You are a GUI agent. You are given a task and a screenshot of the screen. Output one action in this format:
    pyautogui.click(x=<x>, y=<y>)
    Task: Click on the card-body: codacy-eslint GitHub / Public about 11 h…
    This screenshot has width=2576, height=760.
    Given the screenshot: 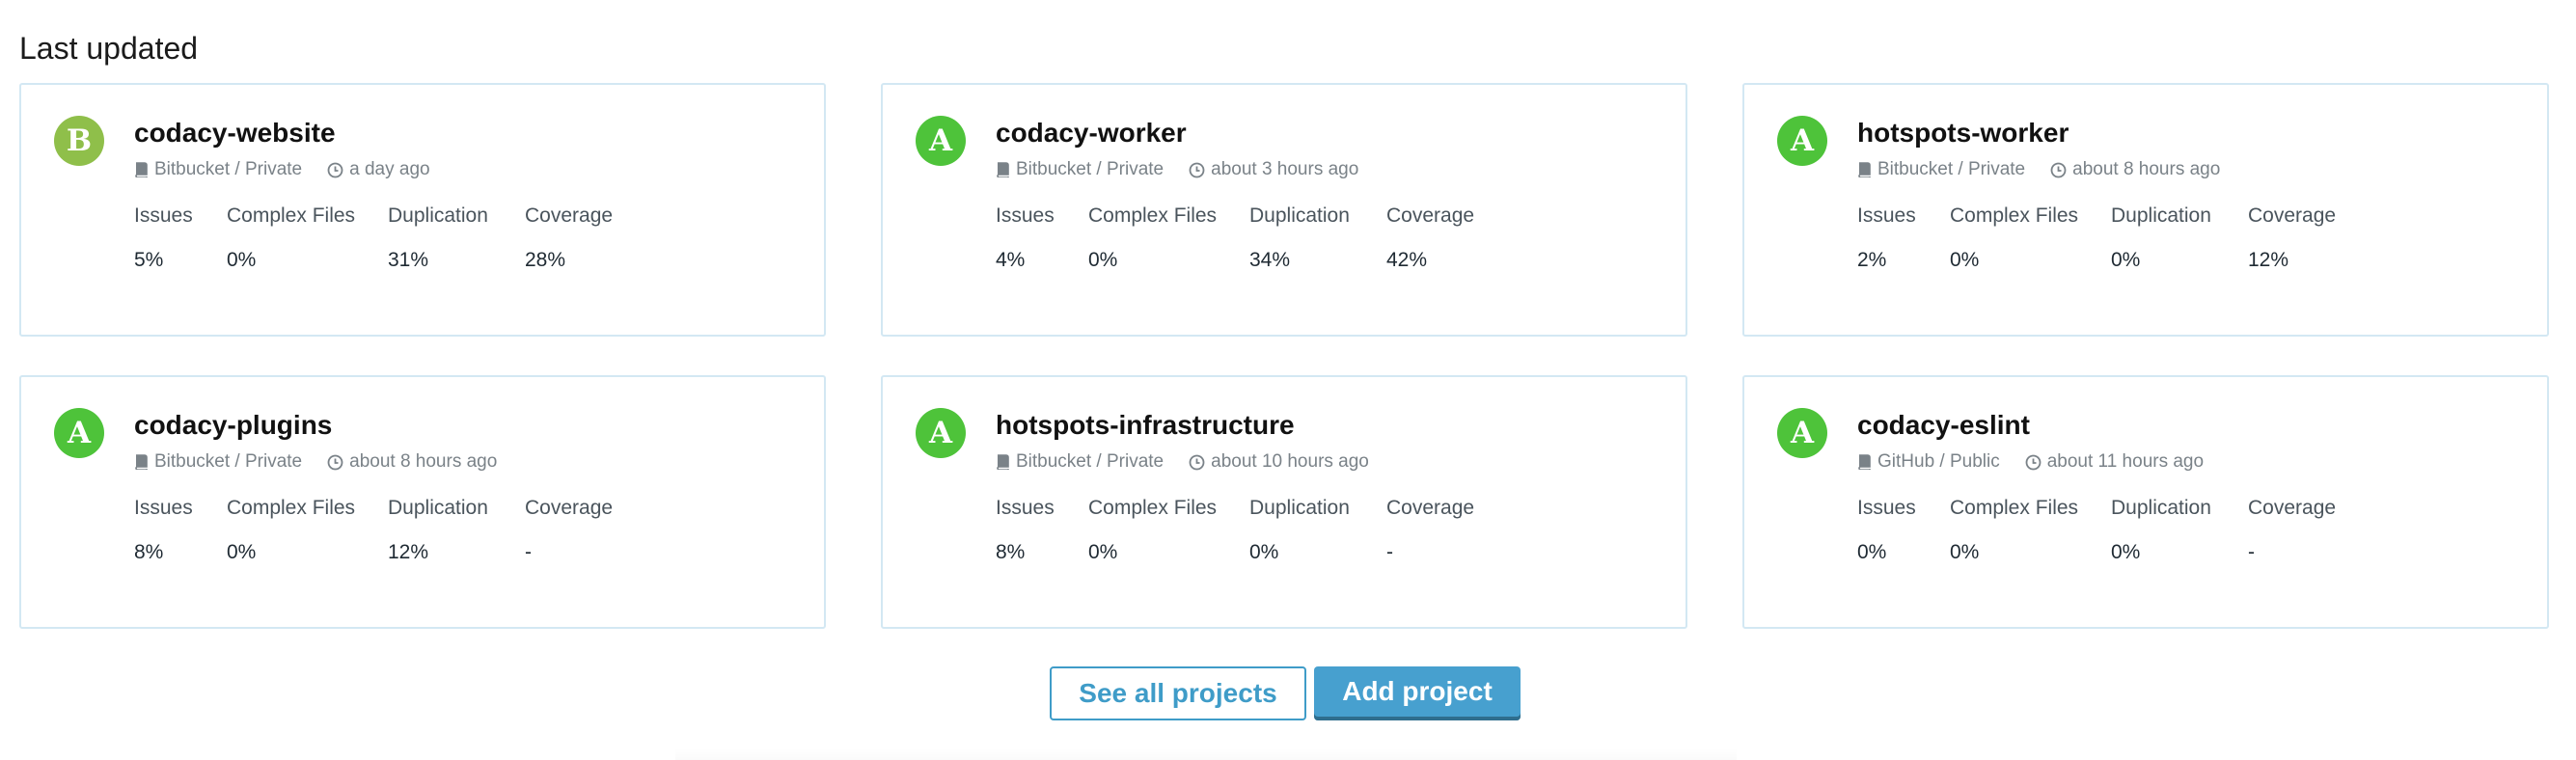 What is the action you would take?
    pyautogui.click(x=2193, y=487)
    